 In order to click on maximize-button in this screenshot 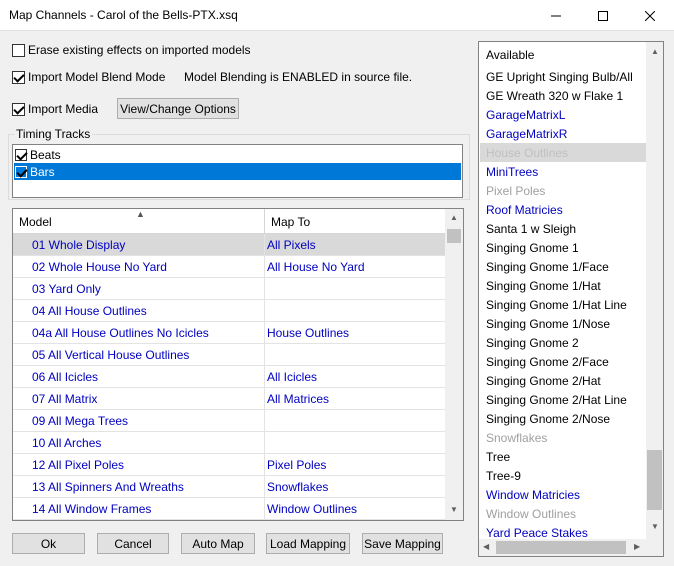, I will do `click(603, 15)`.